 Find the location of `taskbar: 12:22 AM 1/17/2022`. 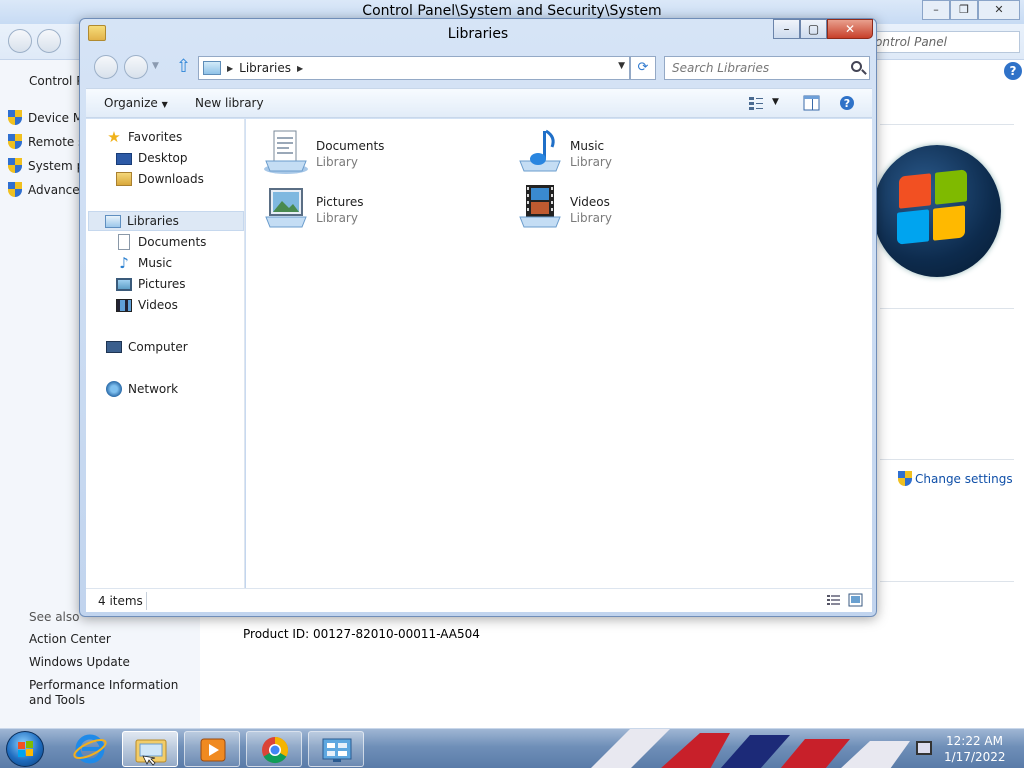

taskbar: 12:22 AM 1/17/2022 is located at coordinates (512, 748).